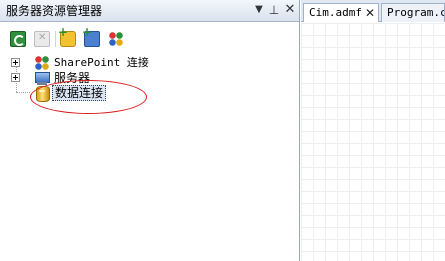 The image size is (445, 261). I want to click on tab-label: Program.cs, so click(415, 12).